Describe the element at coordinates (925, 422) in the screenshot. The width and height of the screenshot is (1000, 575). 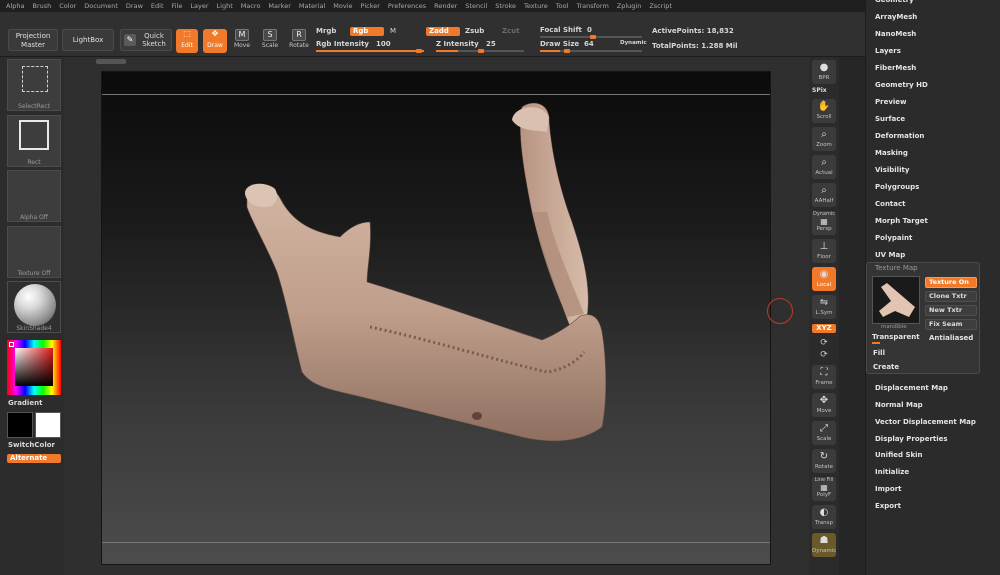
I see `palette-vector-displacement-map: Vector Displacement Map` at that location.